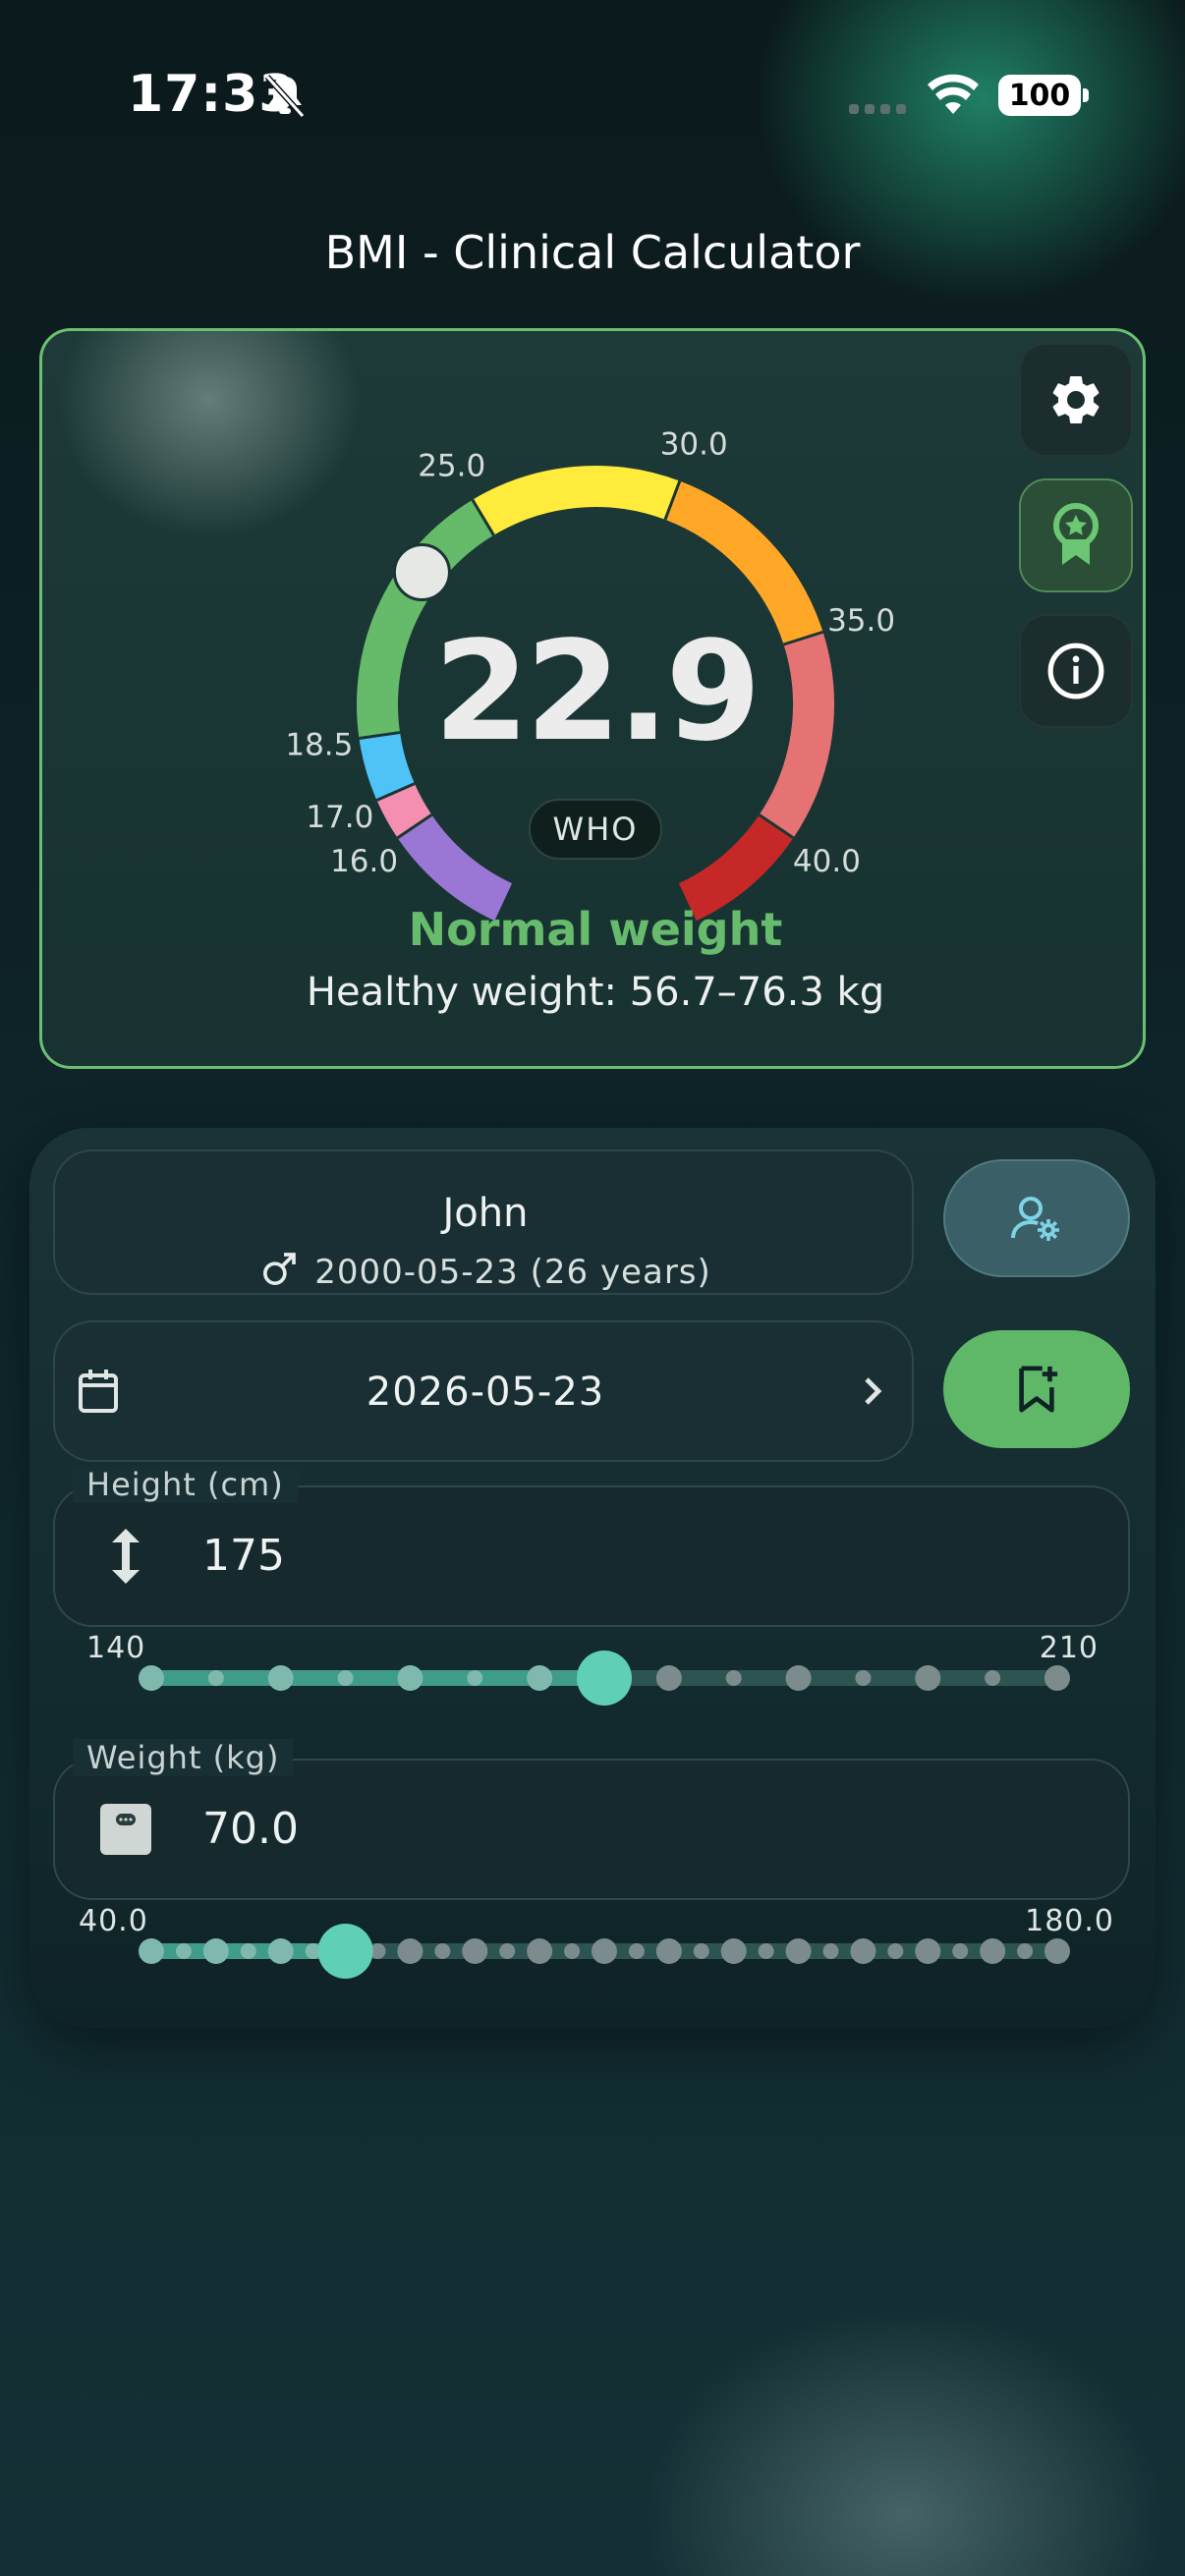 Image resolution: width=1185 pixels, height=2576 pixels. I want to click on bmi-value: 22.9, so click(597, 692).